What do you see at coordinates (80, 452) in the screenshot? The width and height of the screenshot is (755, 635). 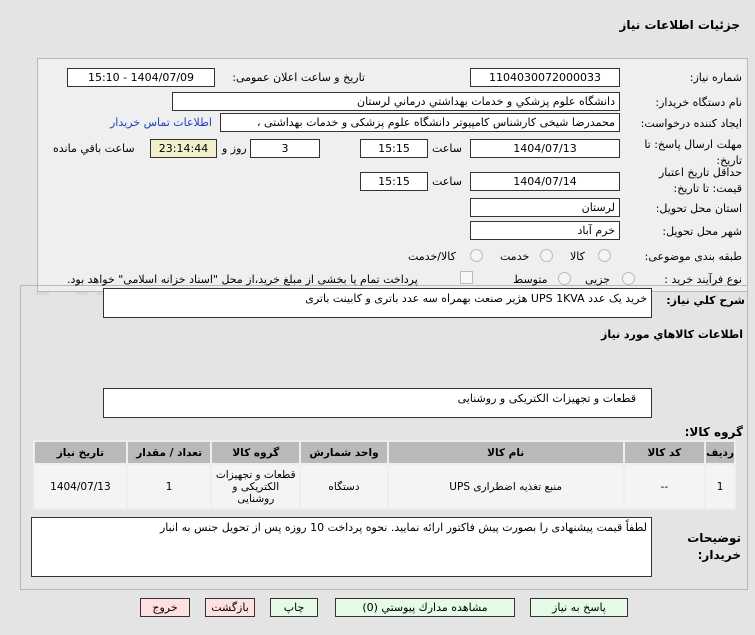 I see `col-date: تاریخ نیاز` at bounding box center [80, 452].